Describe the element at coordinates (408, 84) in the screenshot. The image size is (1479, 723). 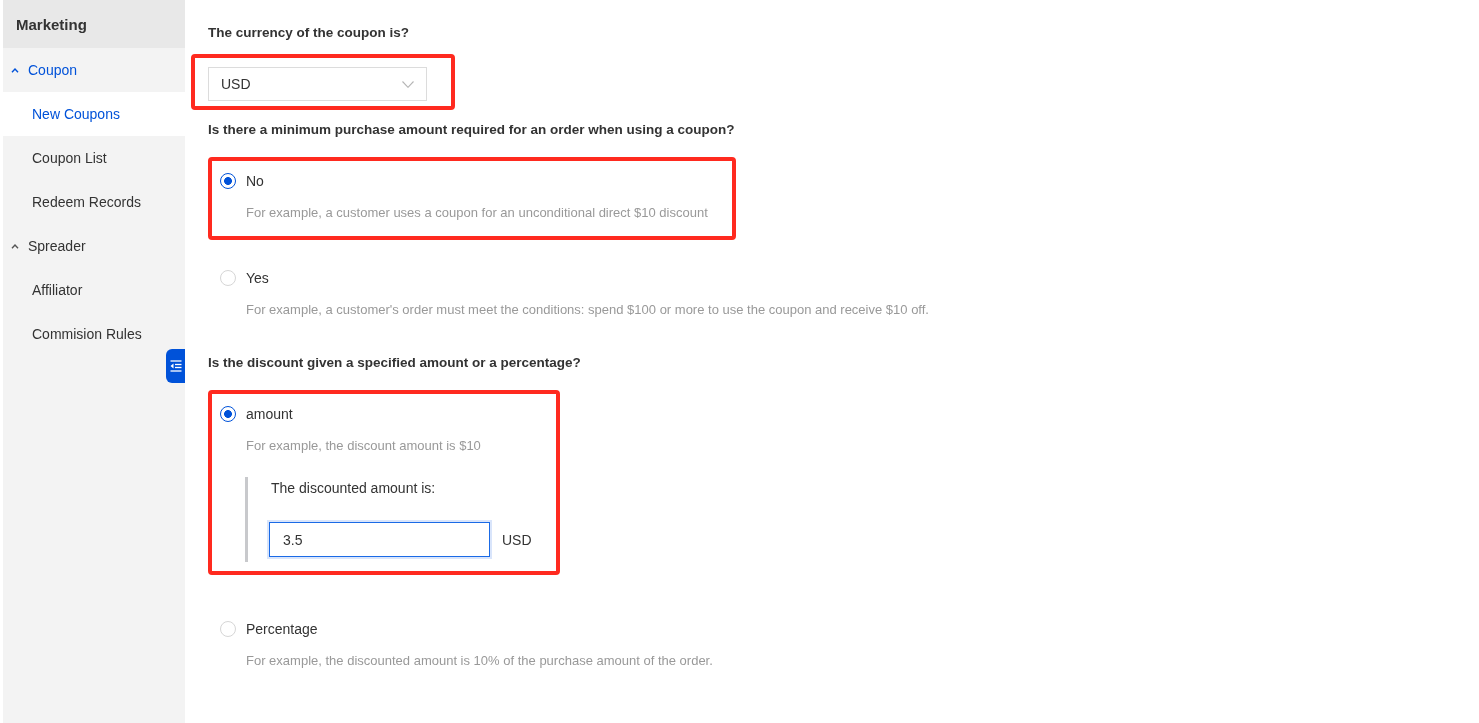
I see `chevron-down-icon` at that location.